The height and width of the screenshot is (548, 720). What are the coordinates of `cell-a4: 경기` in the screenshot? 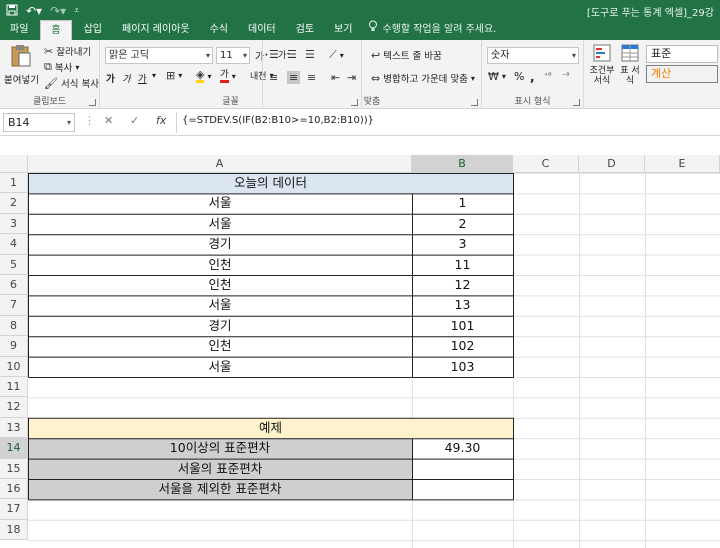 It's located at (220, 244).